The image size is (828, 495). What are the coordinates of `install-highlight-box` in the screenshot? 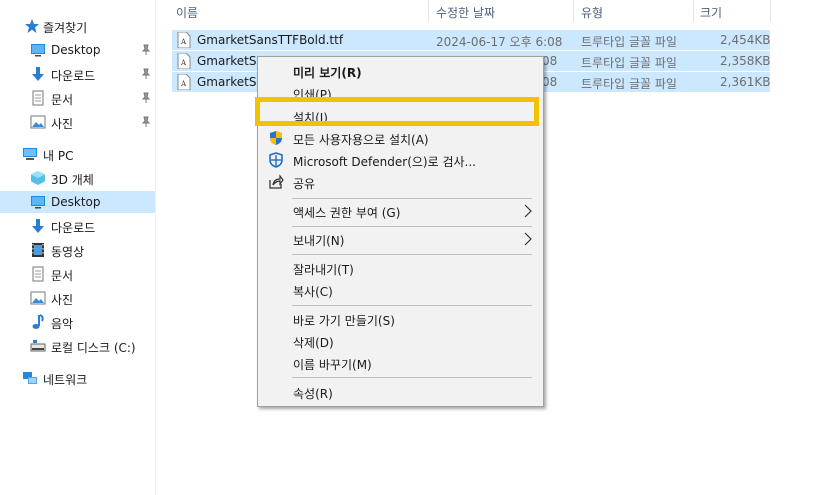 It's located at (397, 111).